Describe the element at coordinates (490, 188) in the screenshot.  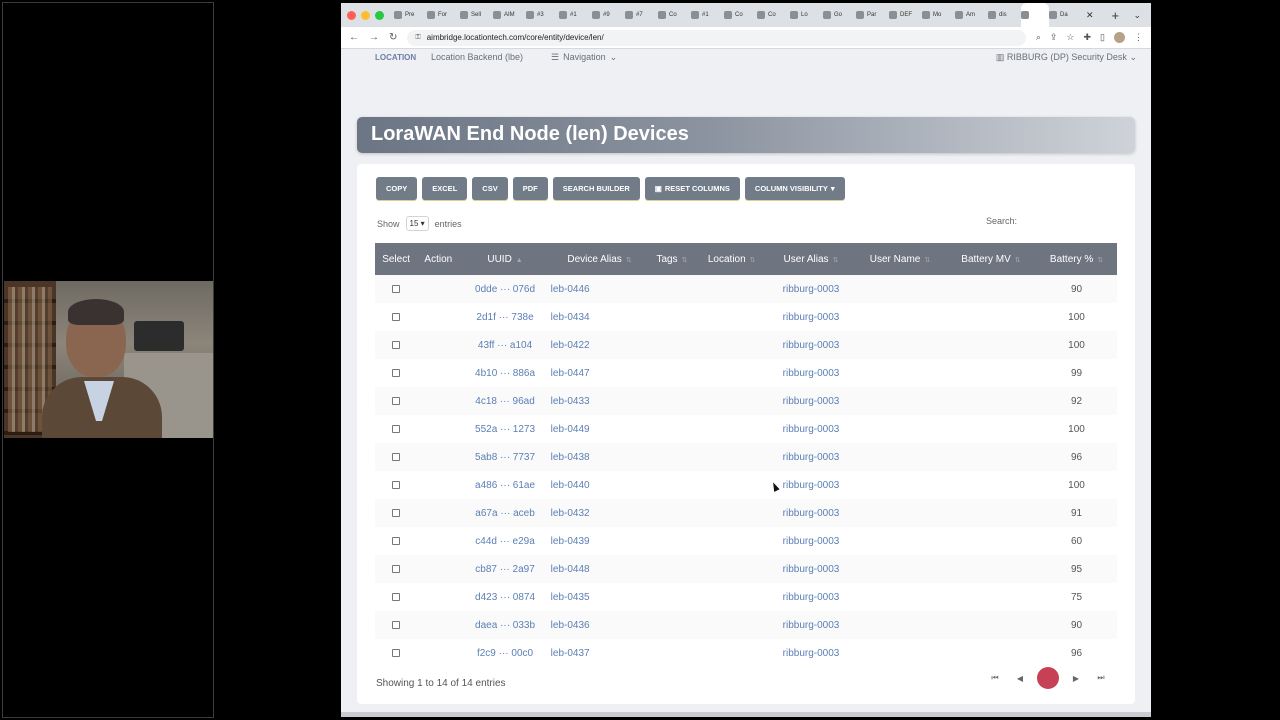
I see `csv-button: CSV` at that location.